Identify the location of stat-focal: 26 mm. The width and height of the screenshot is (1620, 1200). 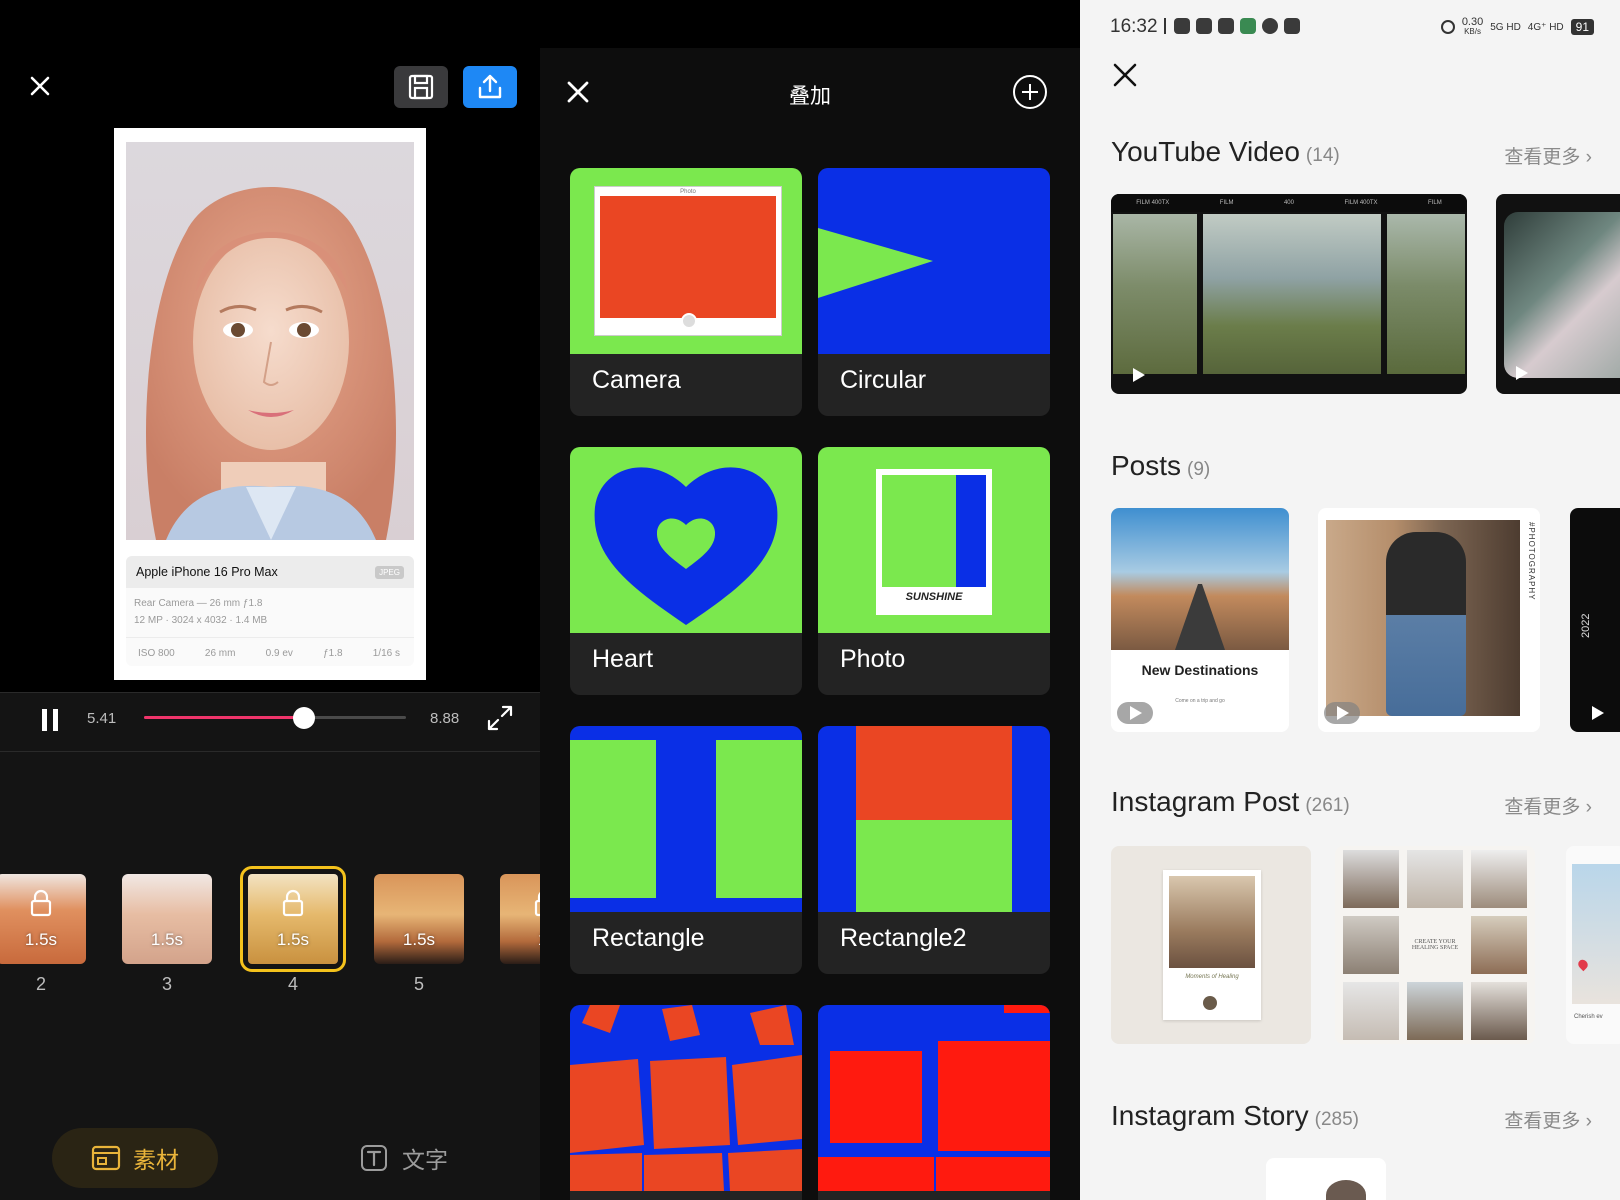
(220, 653).